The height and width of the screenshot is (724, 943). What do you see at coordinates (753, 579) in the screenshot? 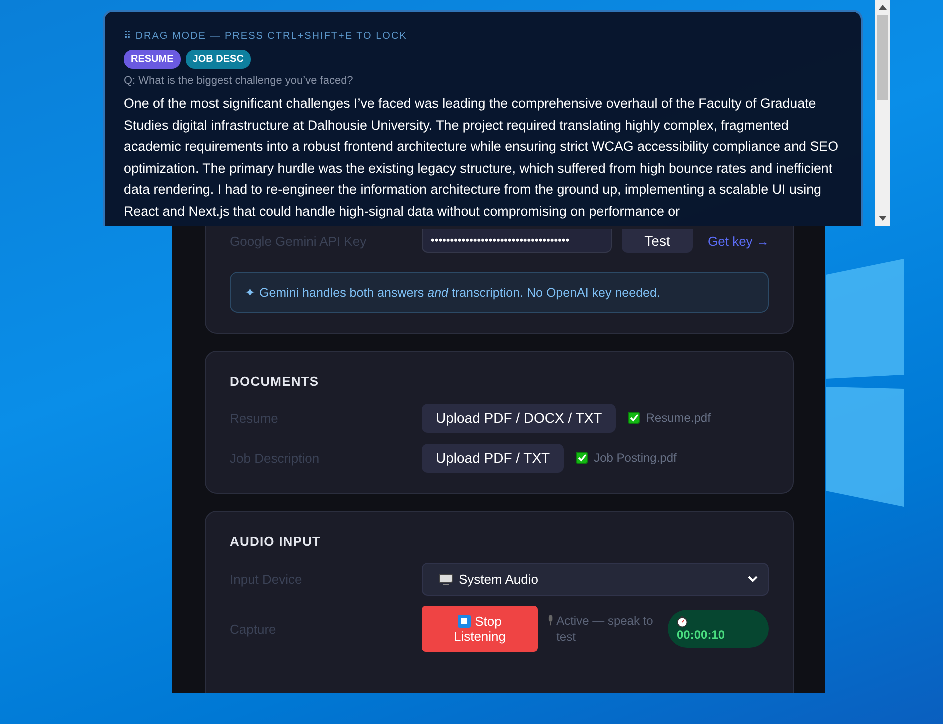
I see `chevron-down-icon` at bounding box center [753, 579].